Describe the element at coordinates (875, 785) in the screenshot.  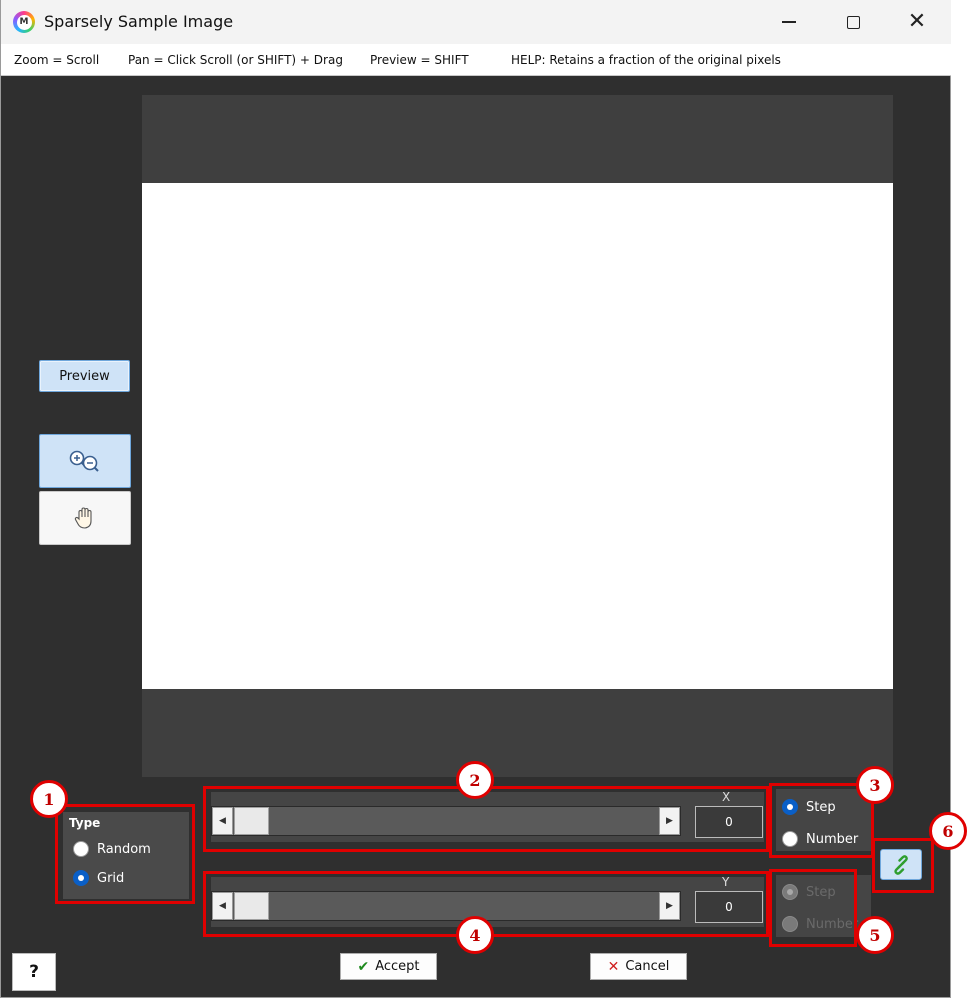
I see `callout-3: 3` at that location.